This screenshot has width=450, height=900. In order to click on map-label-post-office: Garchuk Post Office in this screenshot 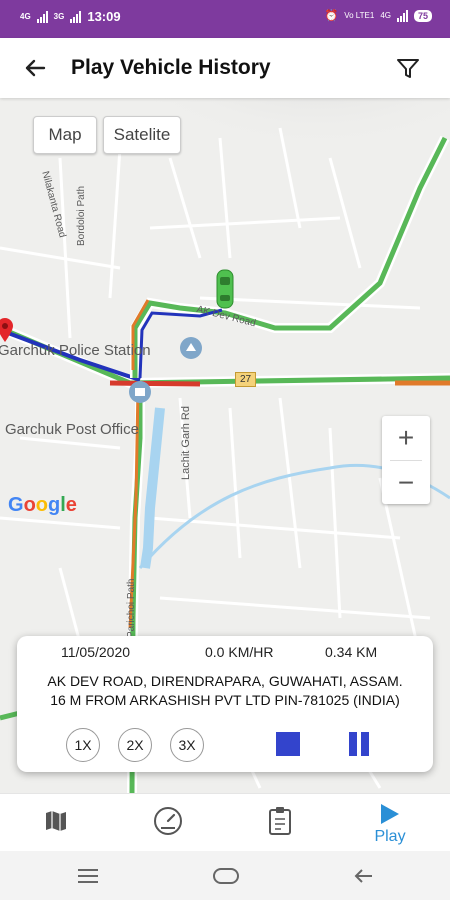, I will do `click(72, 429)`.